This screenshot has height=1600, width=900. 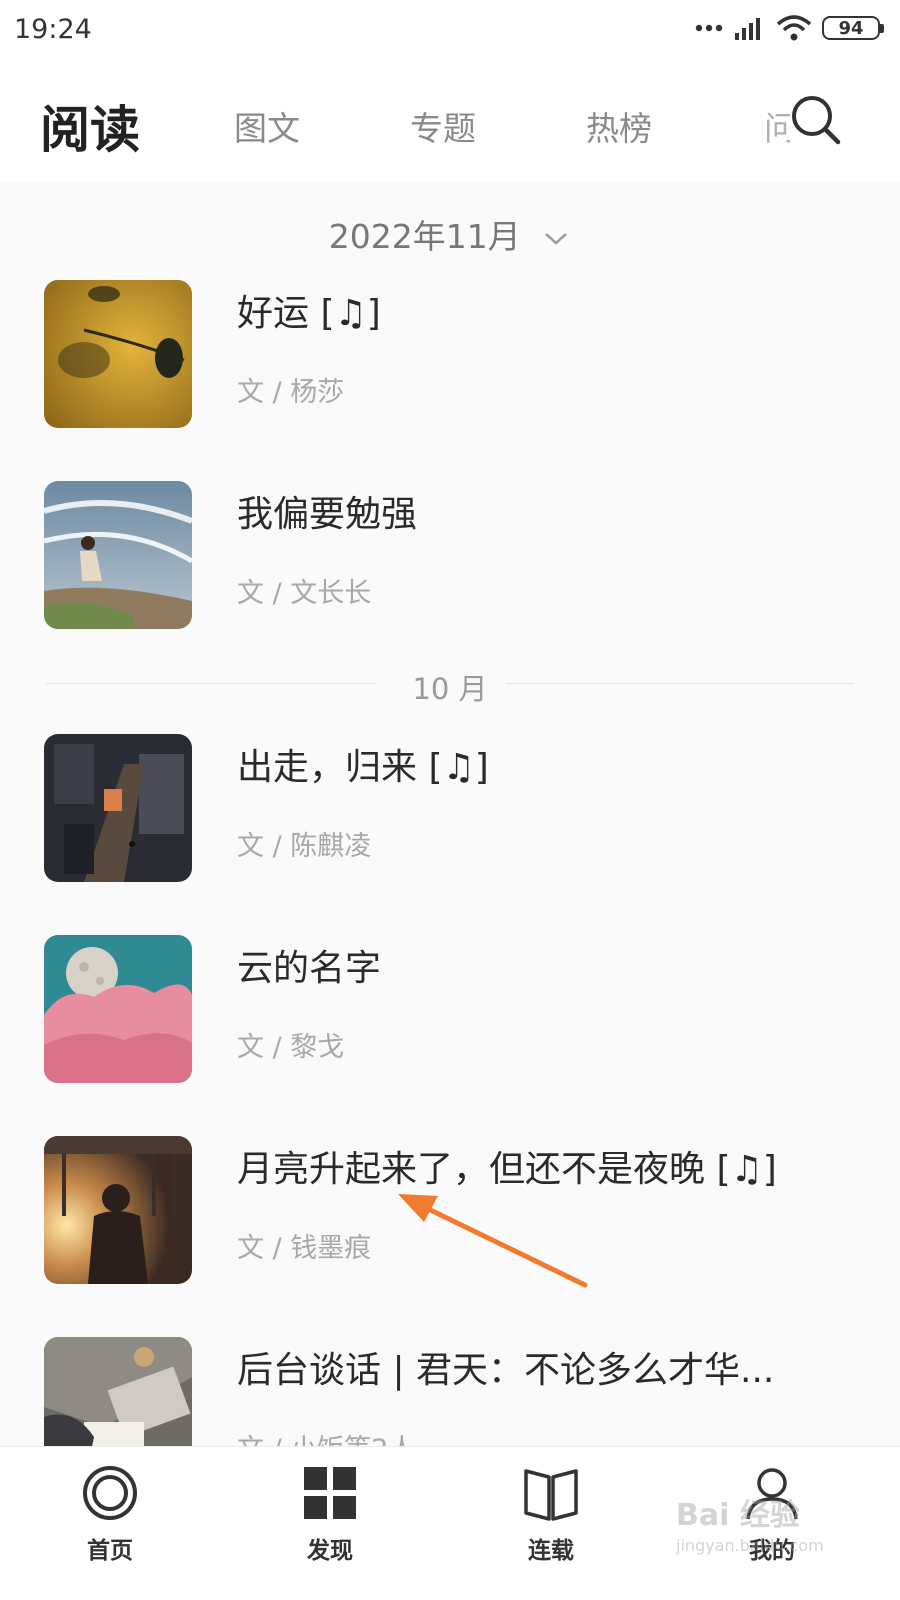 I want to click on more-dots-icon, so click(x=709, y=28).